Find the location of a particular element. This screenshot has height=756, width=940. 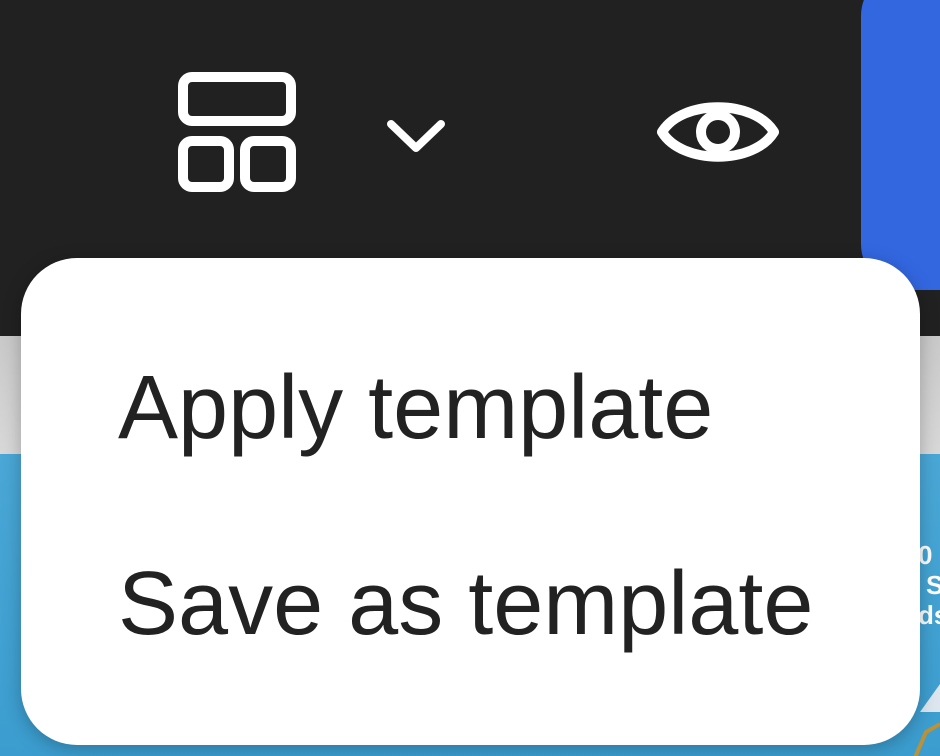

layout-template-button is located at coordinates (237, 133).